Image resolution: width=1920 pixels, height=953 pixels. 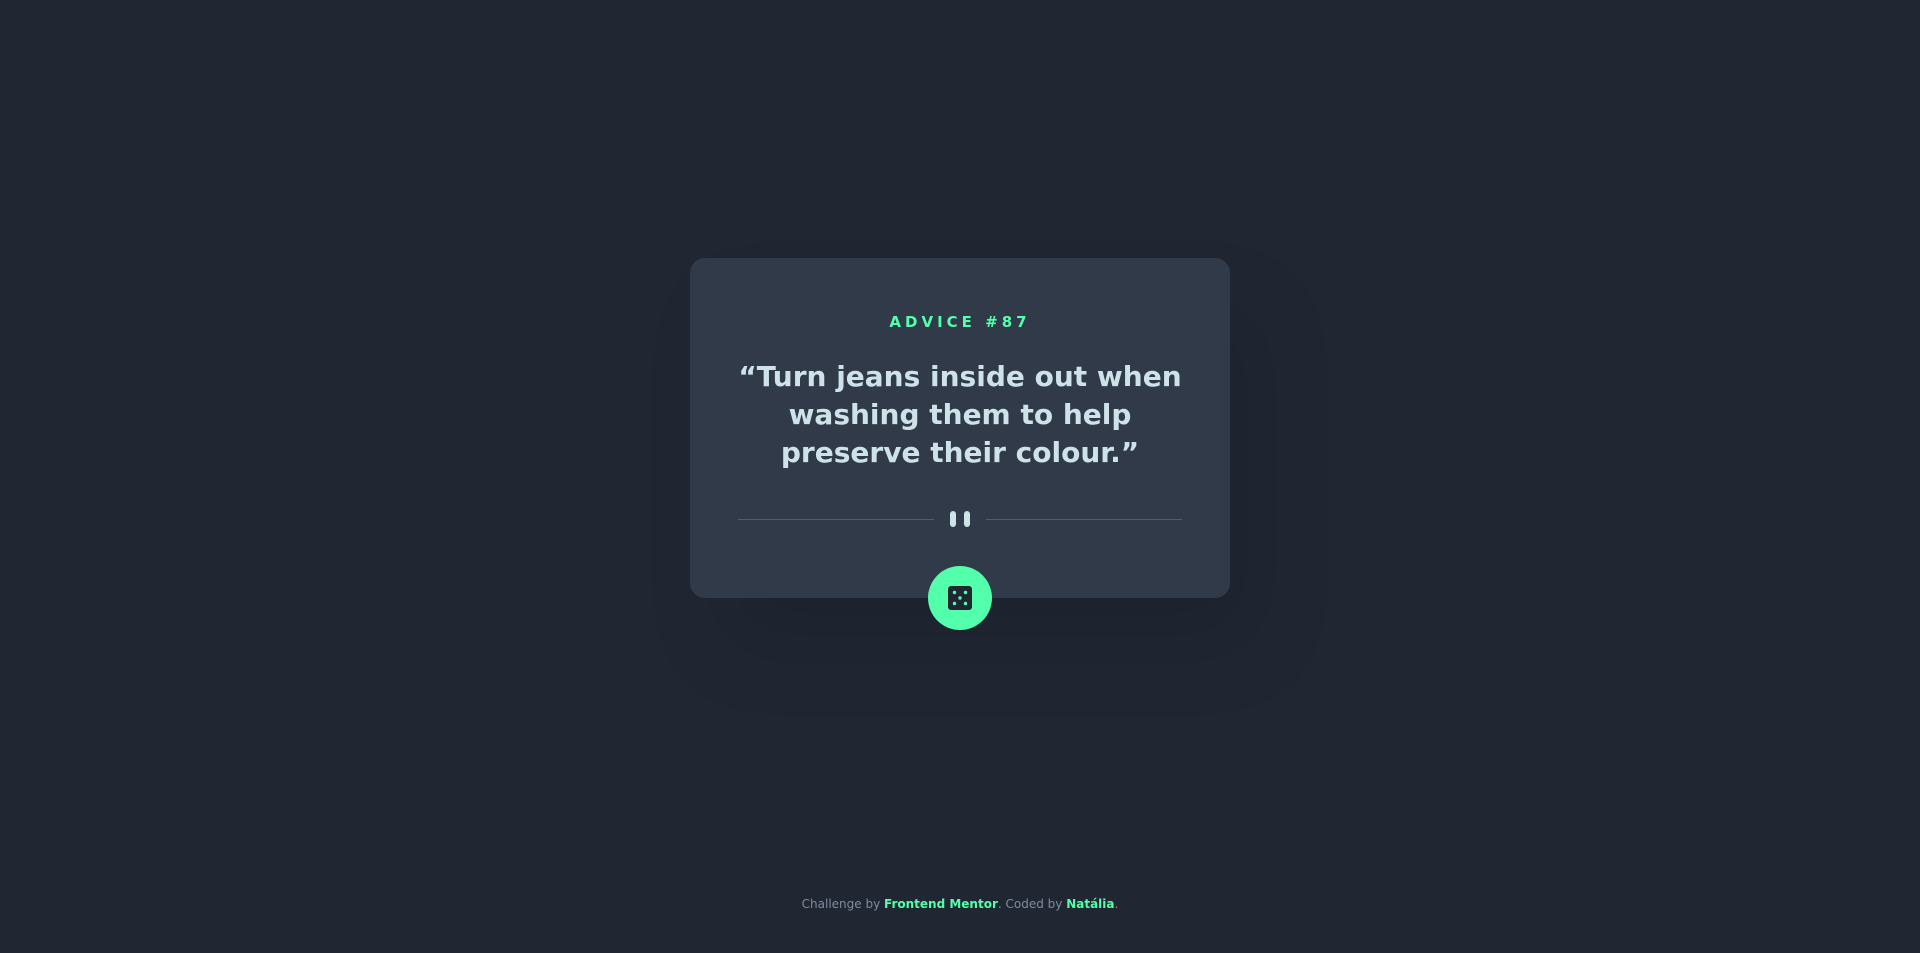 I want to click on divider-line-left, so click(x=836, y=519).